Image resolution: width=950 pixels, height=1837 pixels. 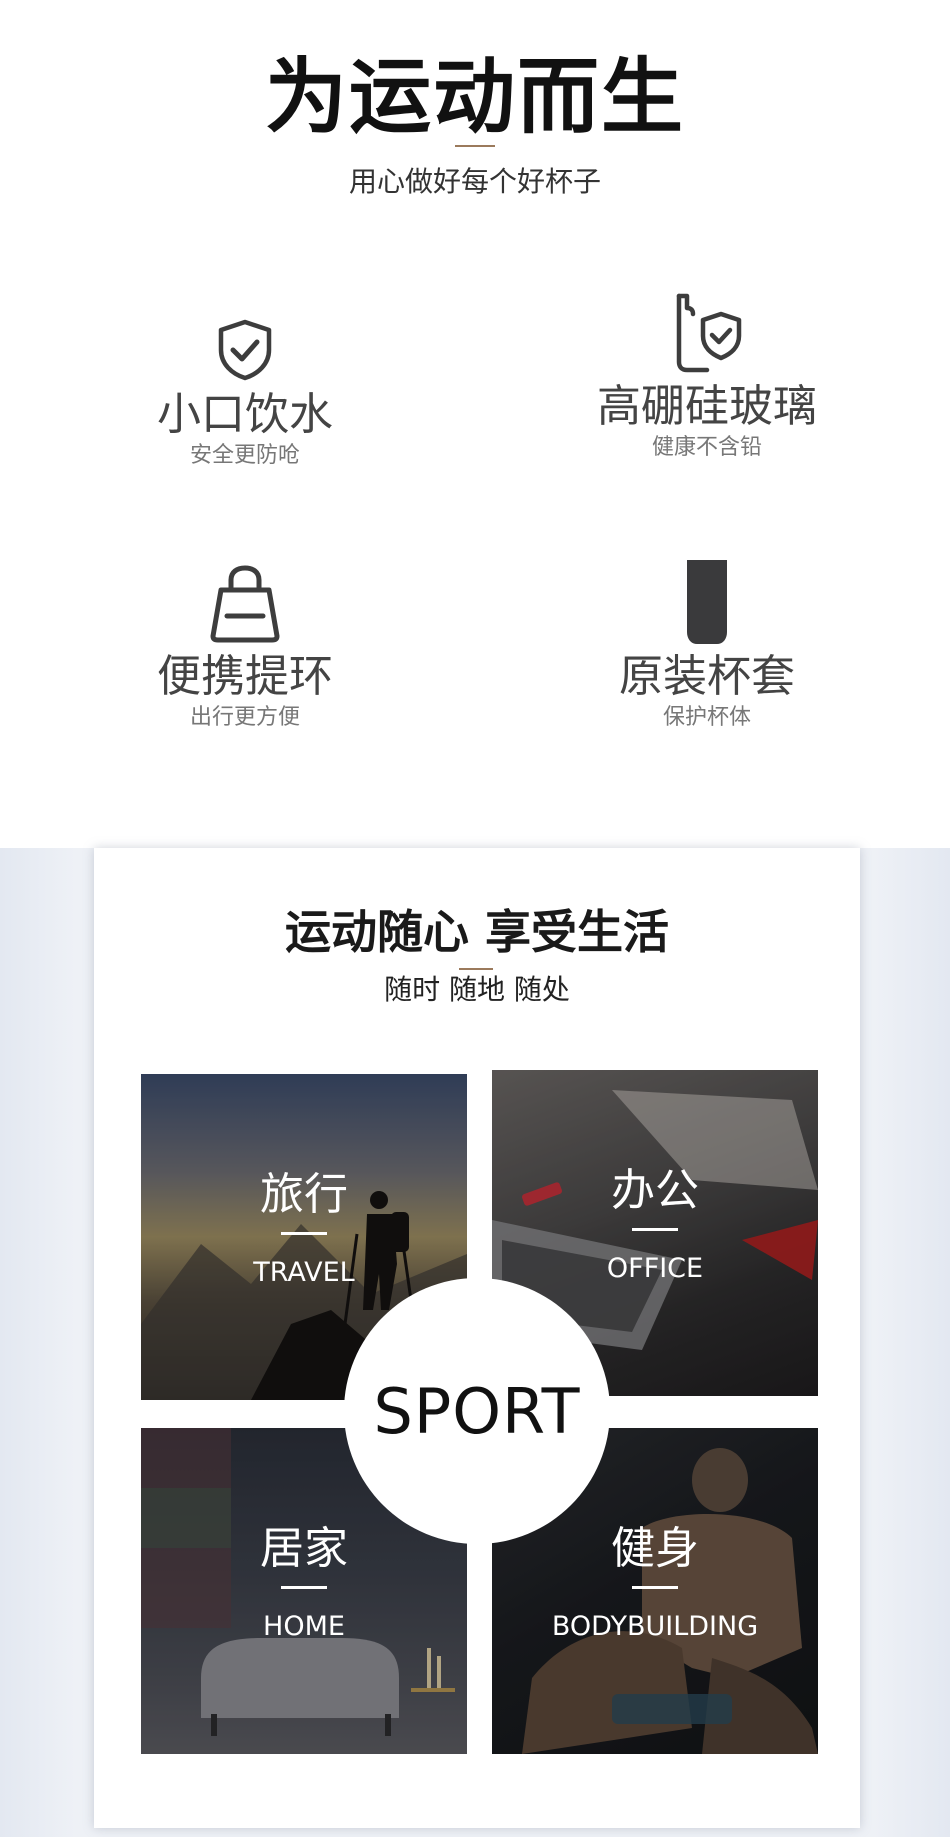 What do you see at coordinates (655, 1626) in the screenshot?
I see `tile-title-en: BODYBUILDING` at bounding box center [655, 1626].